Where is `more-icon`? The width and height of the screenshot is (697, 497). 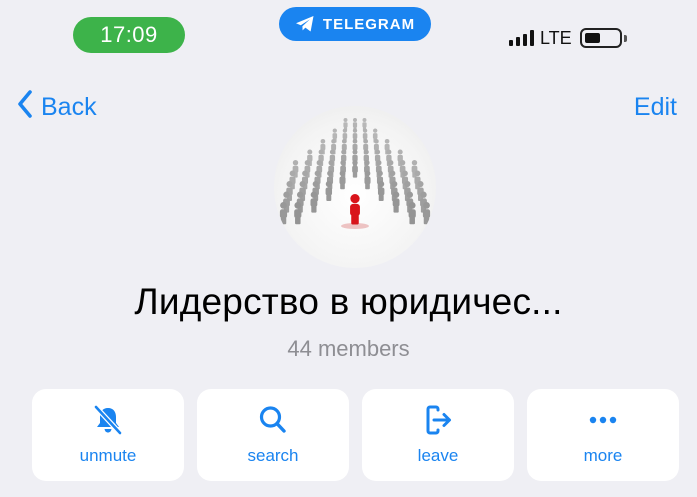 more-icon is located at coordinates (603, 420).